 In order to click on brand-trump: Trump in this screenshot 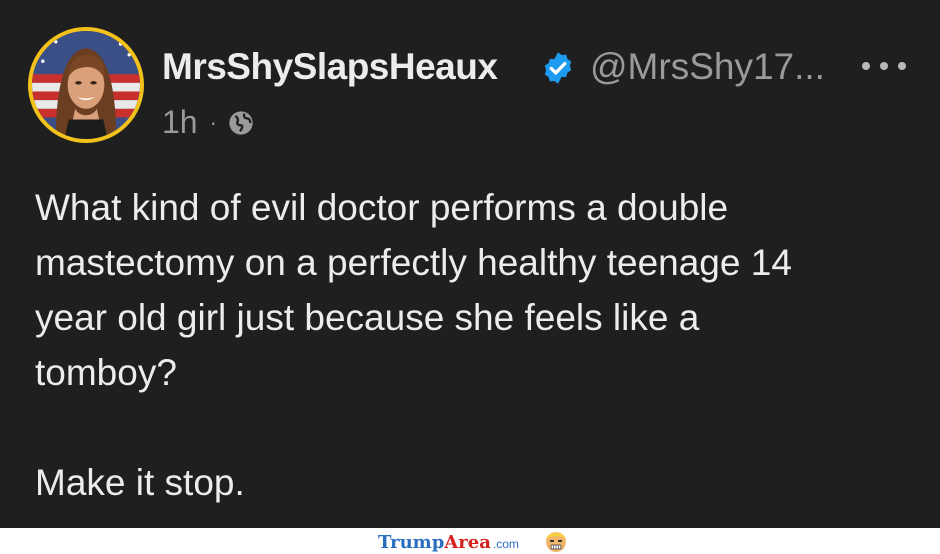, I will do `click(411, 542)`.